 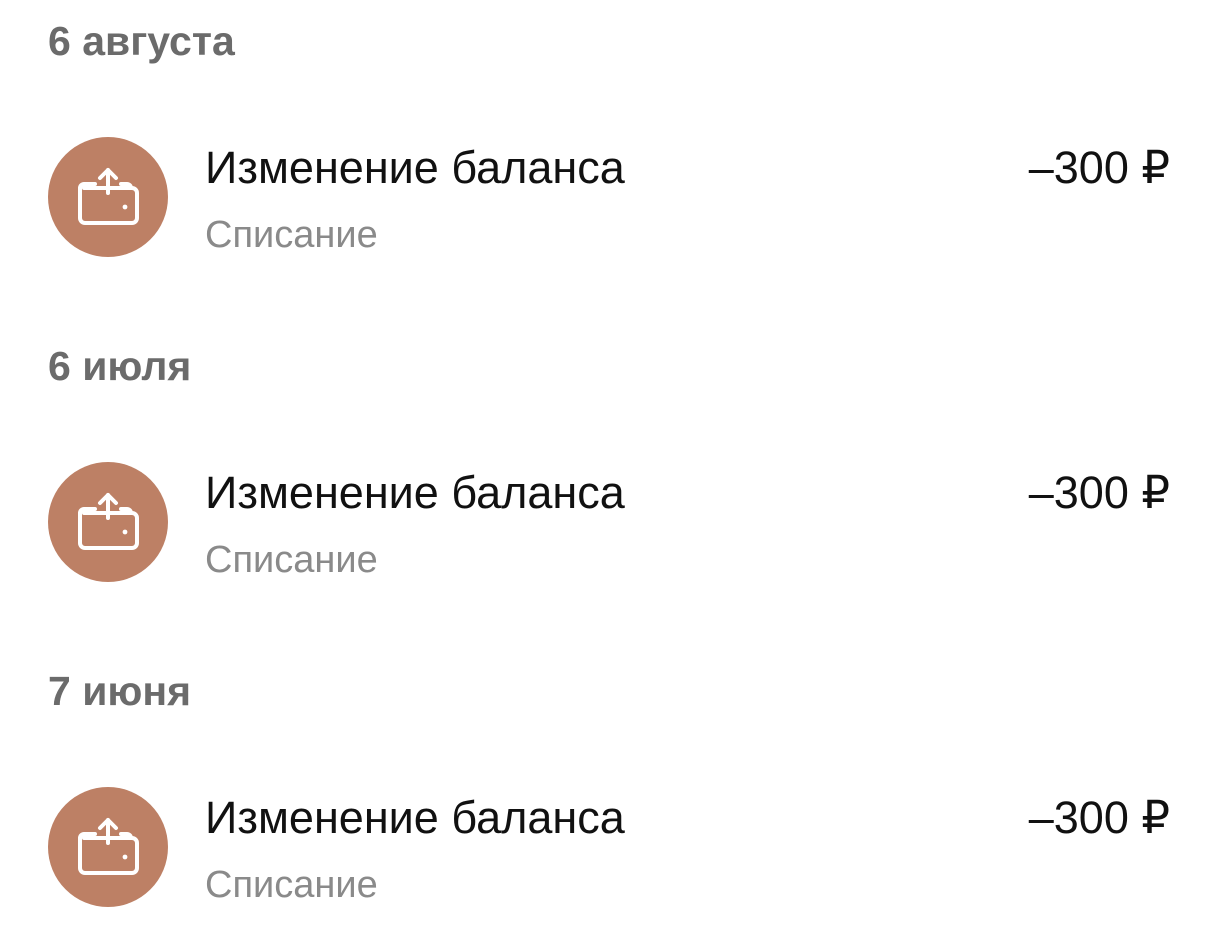 I want to click on date-header: 6 августа, so click(x=141, y=41).